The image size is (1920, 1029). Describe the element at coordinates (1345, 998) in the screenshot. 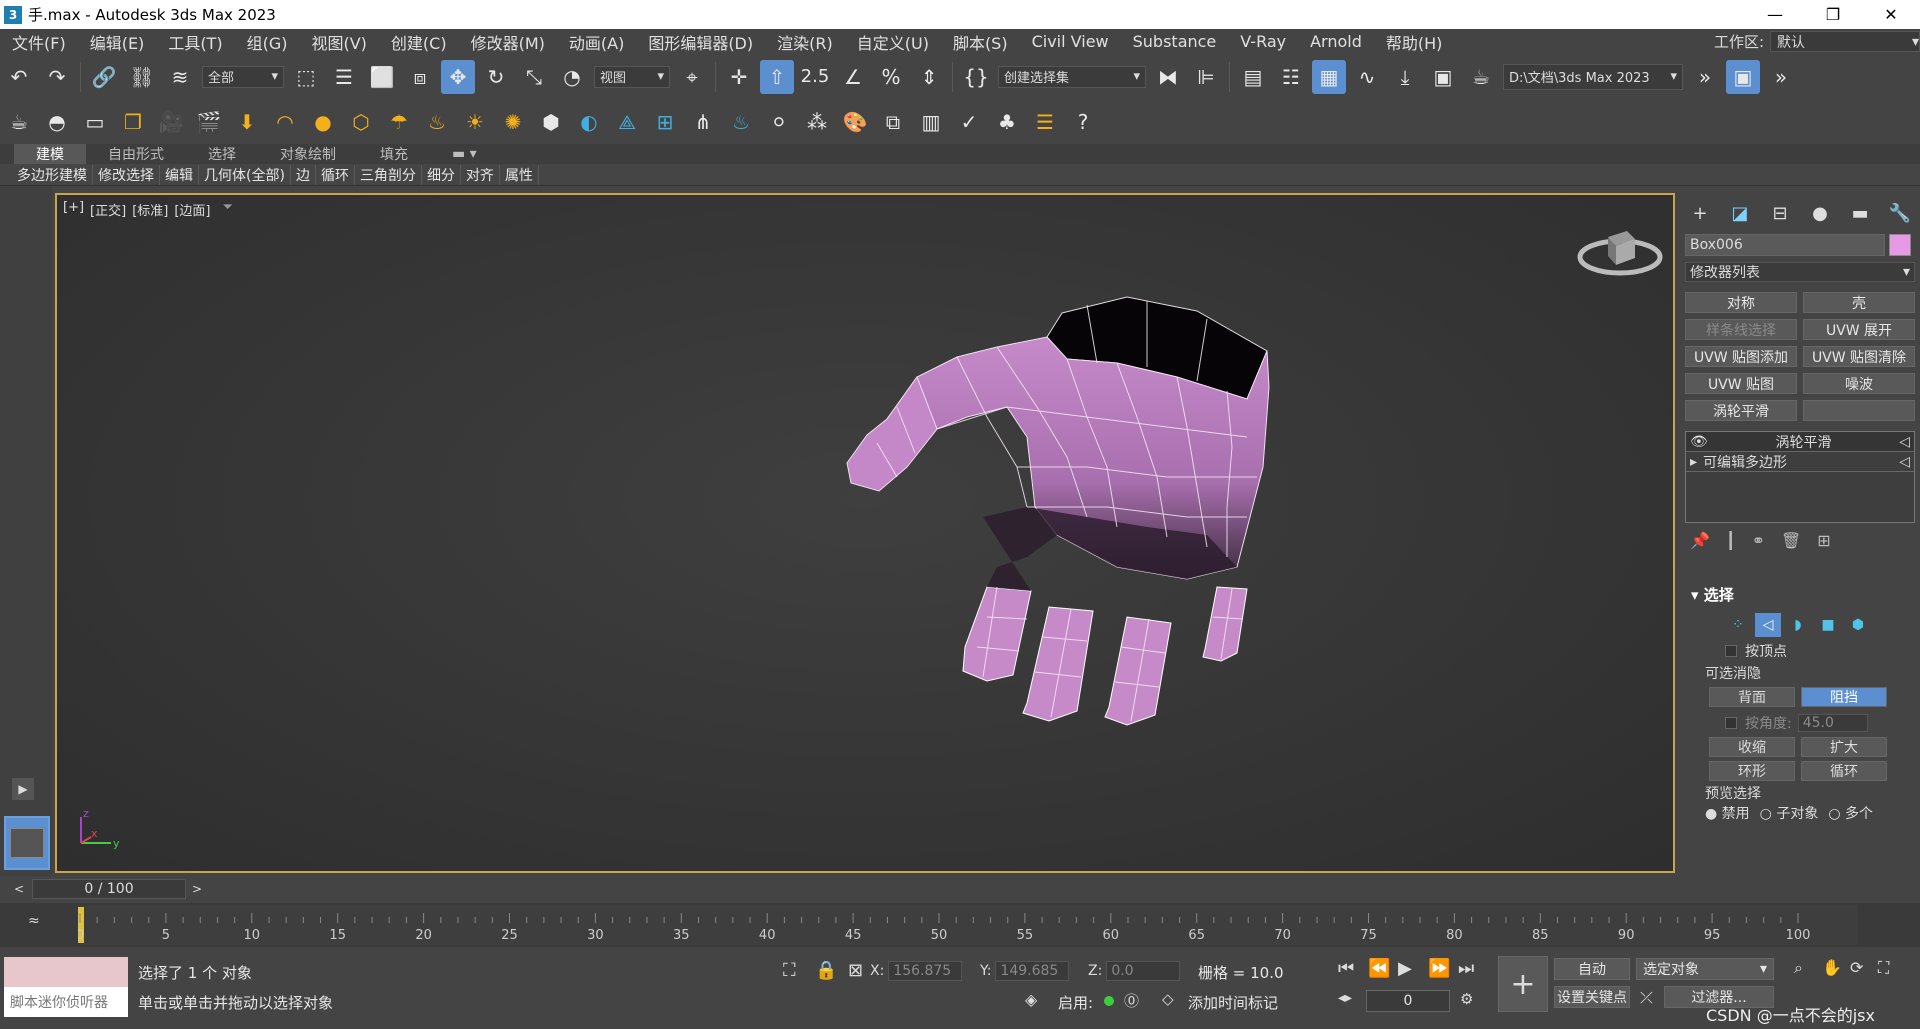

I see `key-mode-icon: ◂▸` at that location.